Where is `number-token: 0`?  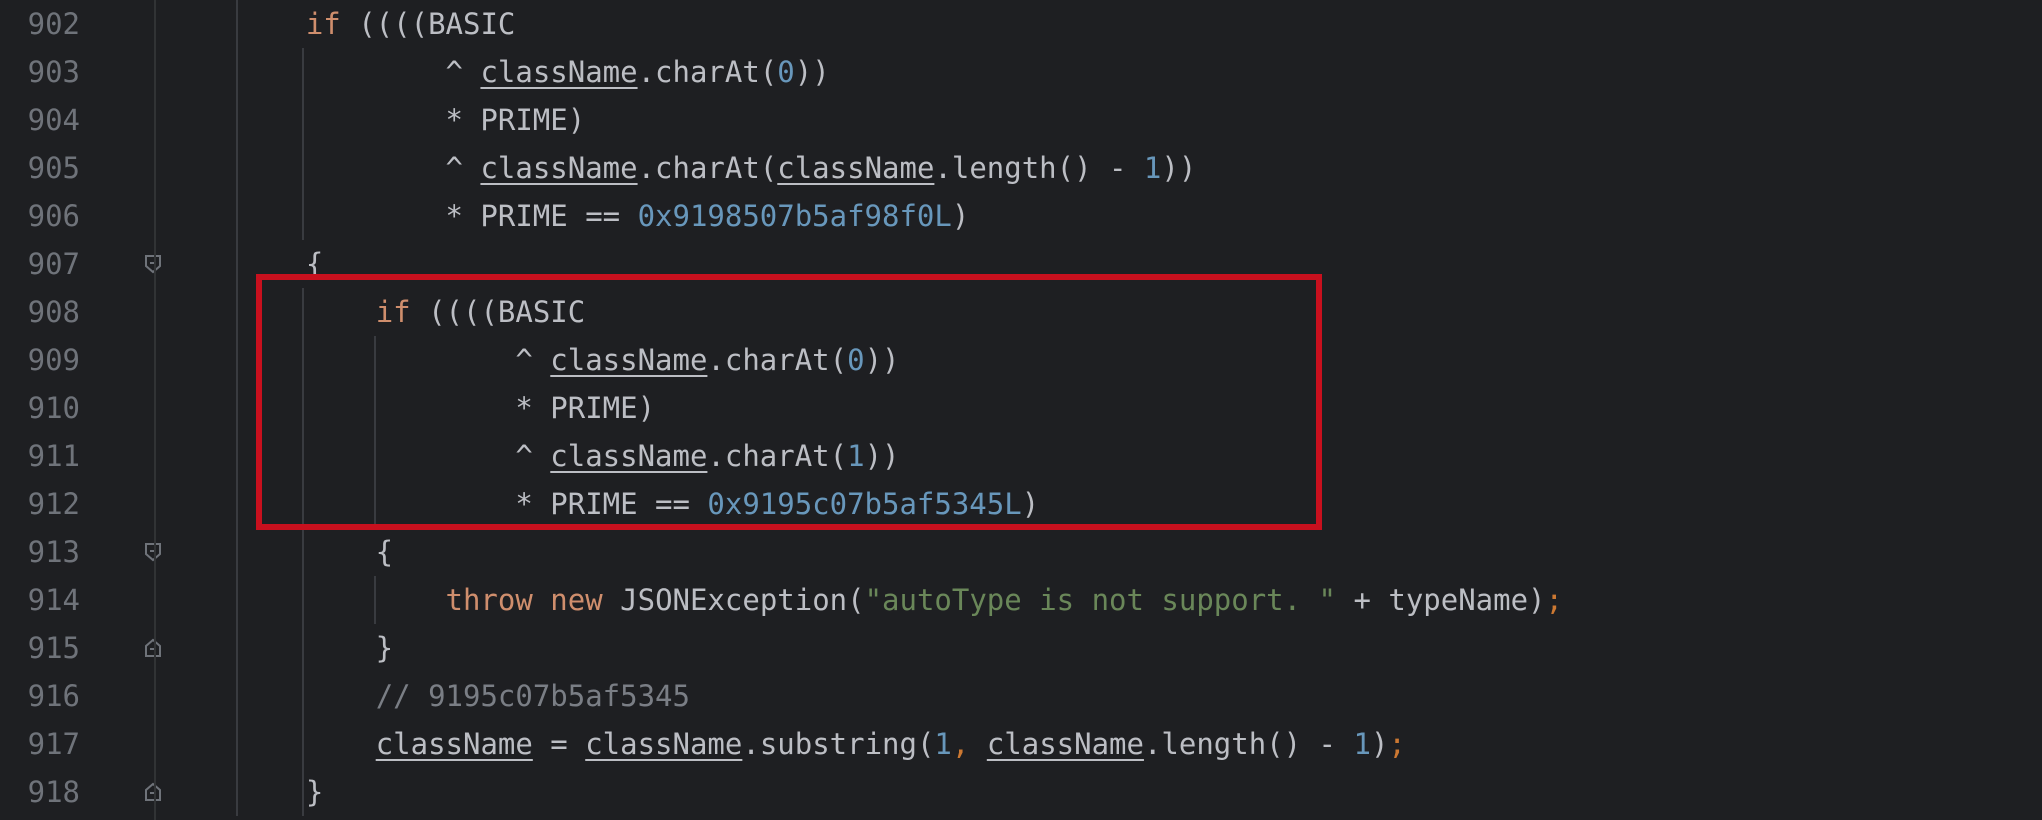
number-token: 0 is located at coordinates (786, 72).